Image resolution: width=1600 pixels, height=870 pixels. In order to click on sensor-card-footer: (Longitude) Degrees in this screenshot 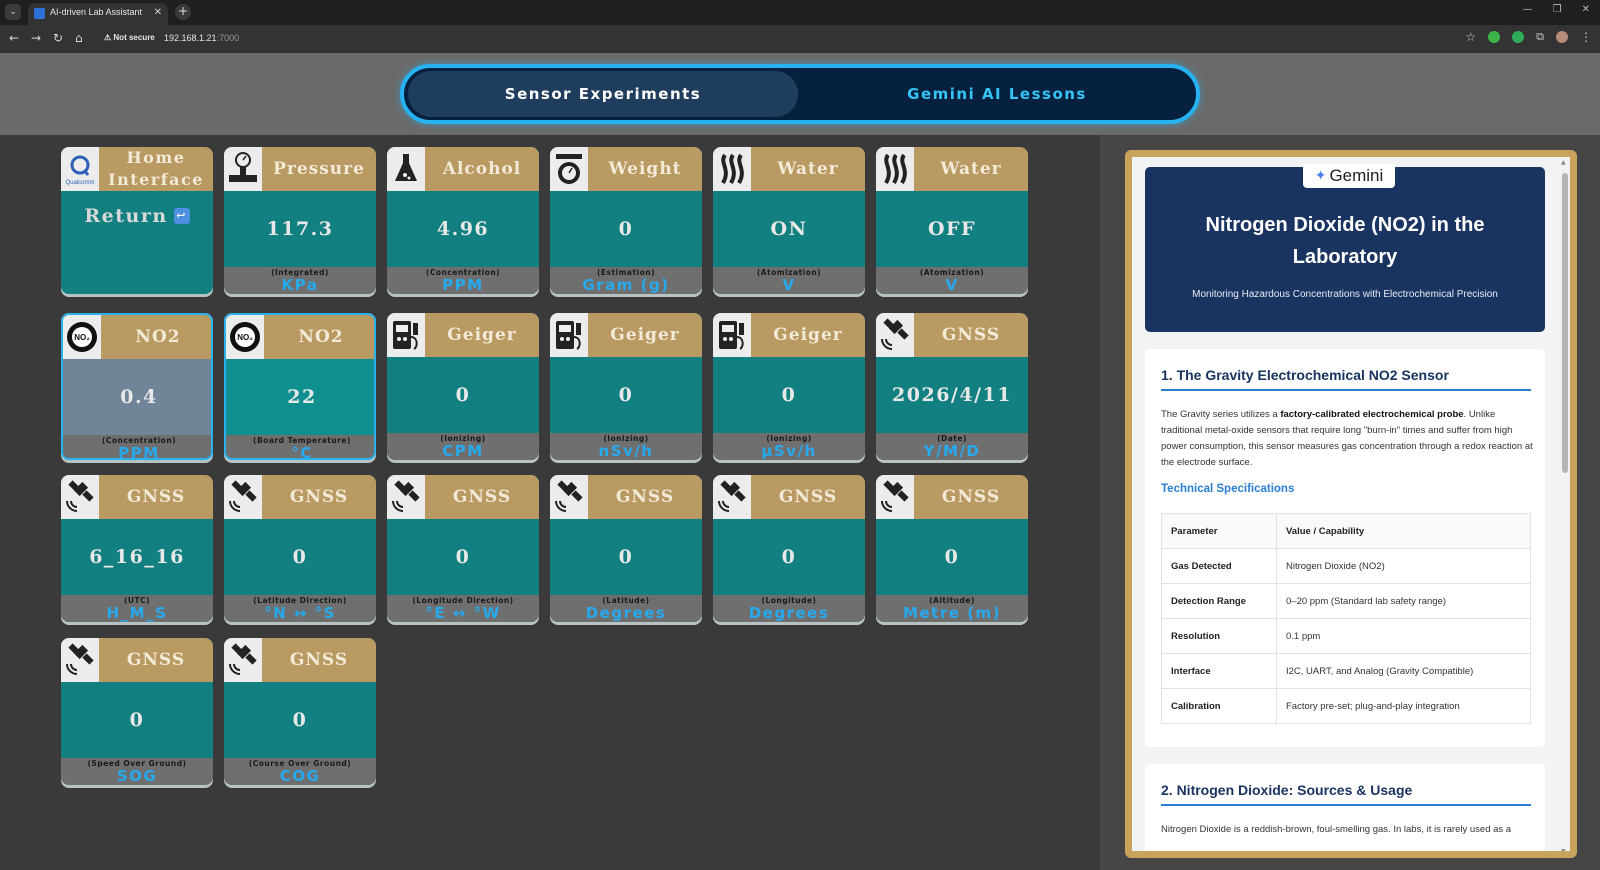, I will do `click(789, 608)`.